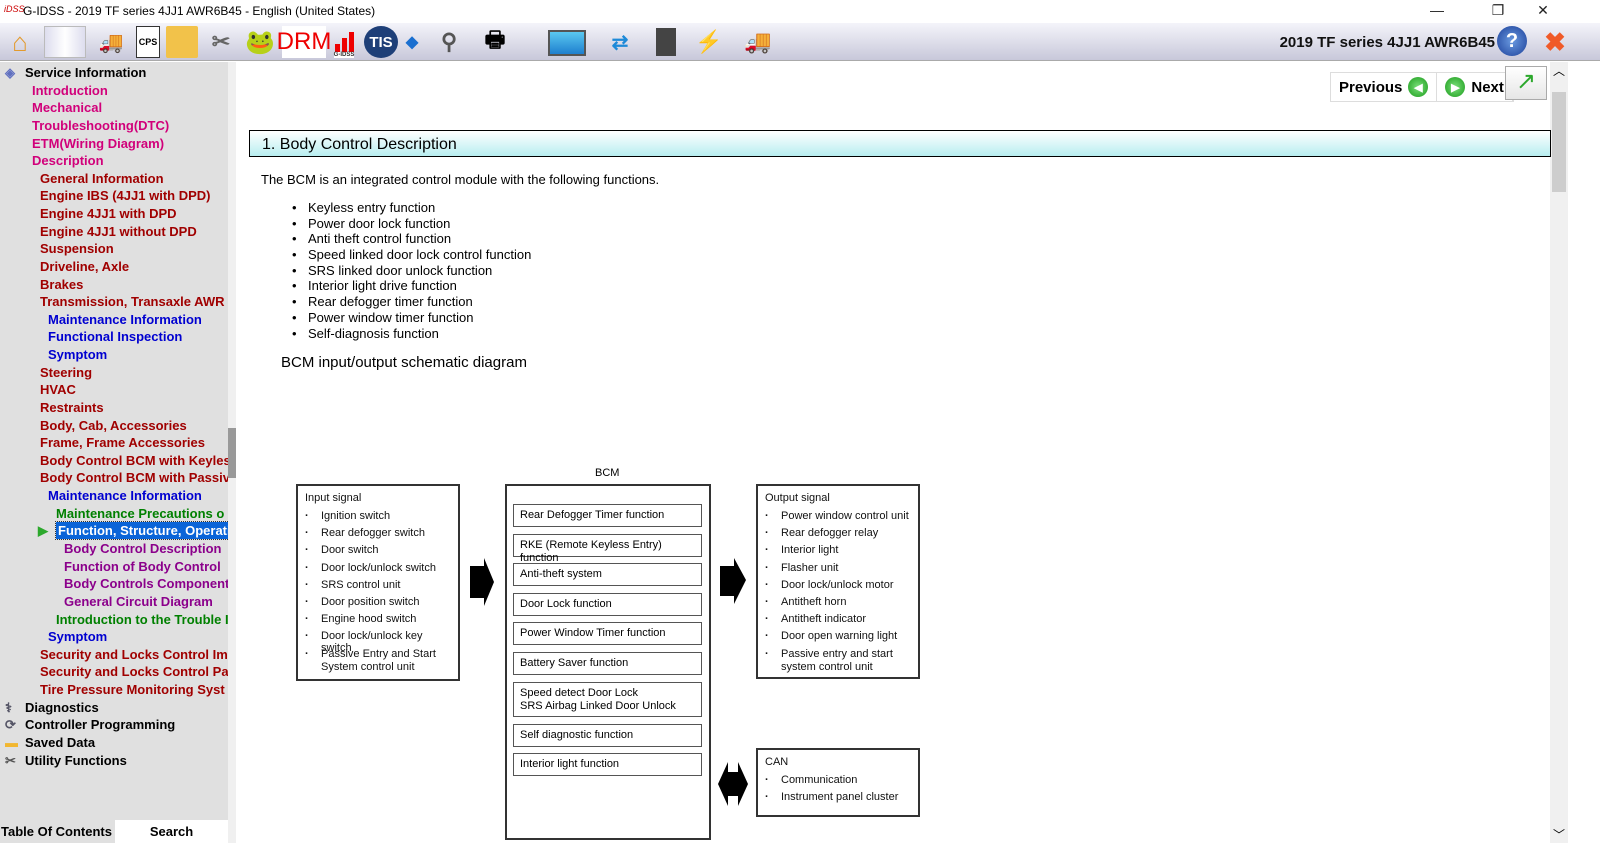  I want to click on tree-item: Service Information, so click(85, 72).